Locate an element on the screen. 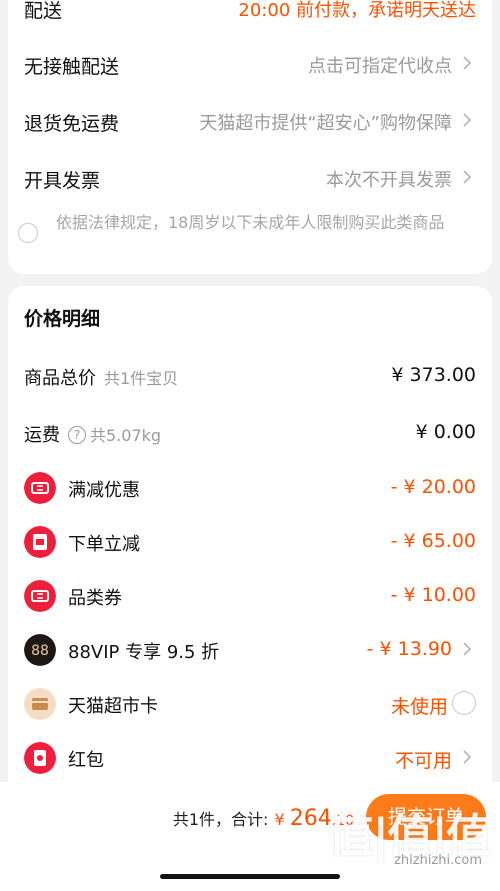 The height and width of the screenshot is (891, 500). instant-discount-icon is located at coordinates (40, 542).